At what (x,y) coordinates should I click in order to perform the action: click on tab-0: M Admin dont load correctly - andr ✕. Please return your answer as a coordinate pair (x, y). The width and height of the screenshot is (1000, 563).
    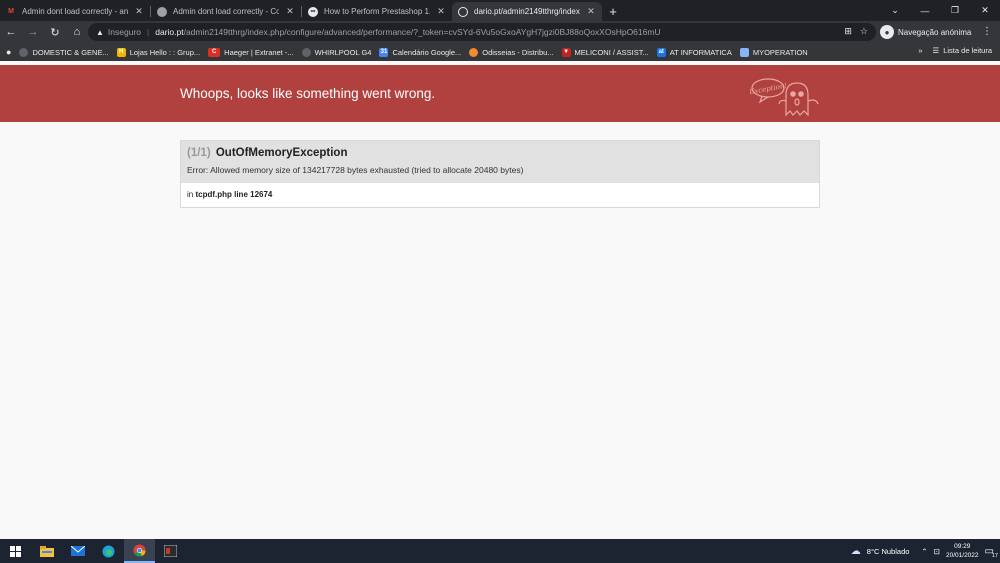
    Looking at the image, I should click on (75, 11).